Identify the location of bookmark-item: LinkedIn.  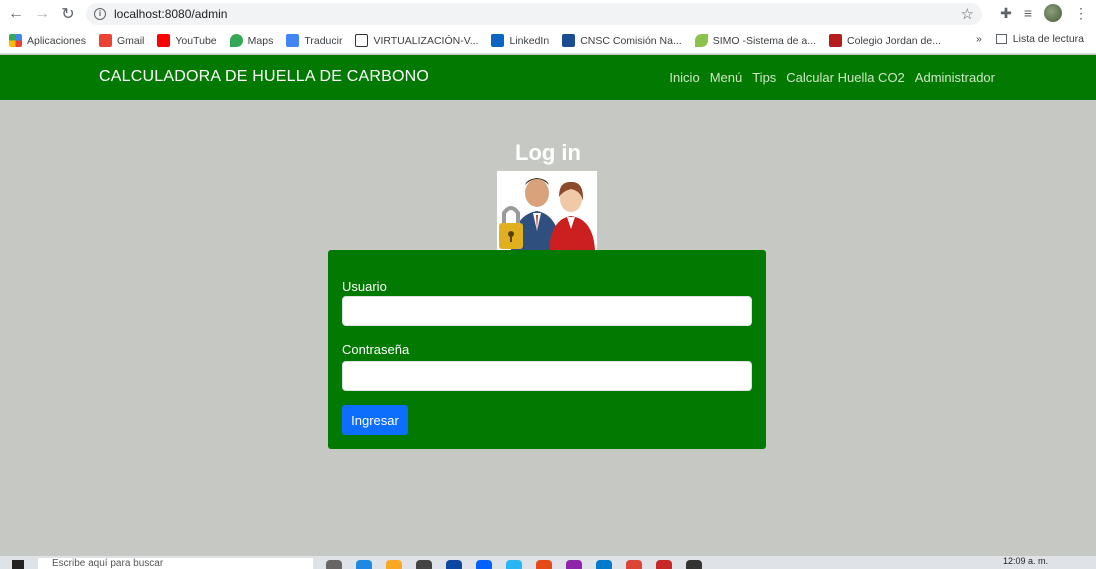
(520, 40).